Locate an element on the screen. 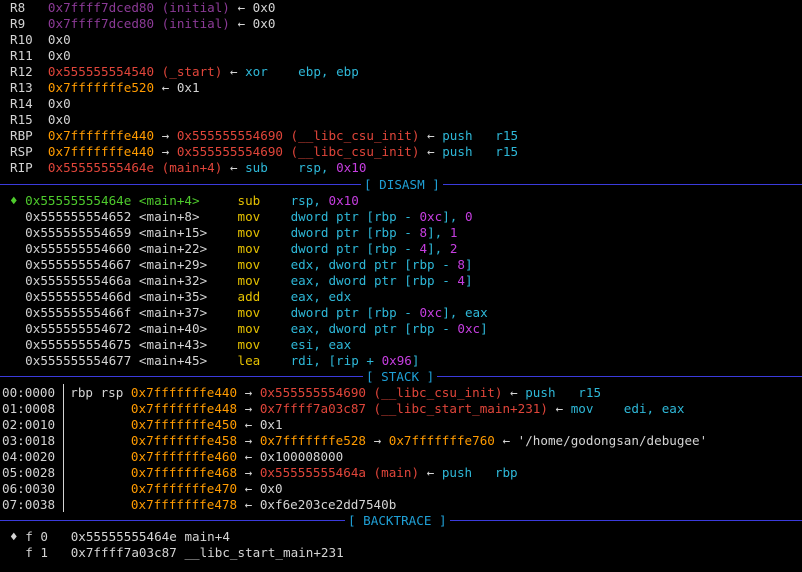  stack-value: 0x7fffffffe460 is located at coordinates (187, 456).